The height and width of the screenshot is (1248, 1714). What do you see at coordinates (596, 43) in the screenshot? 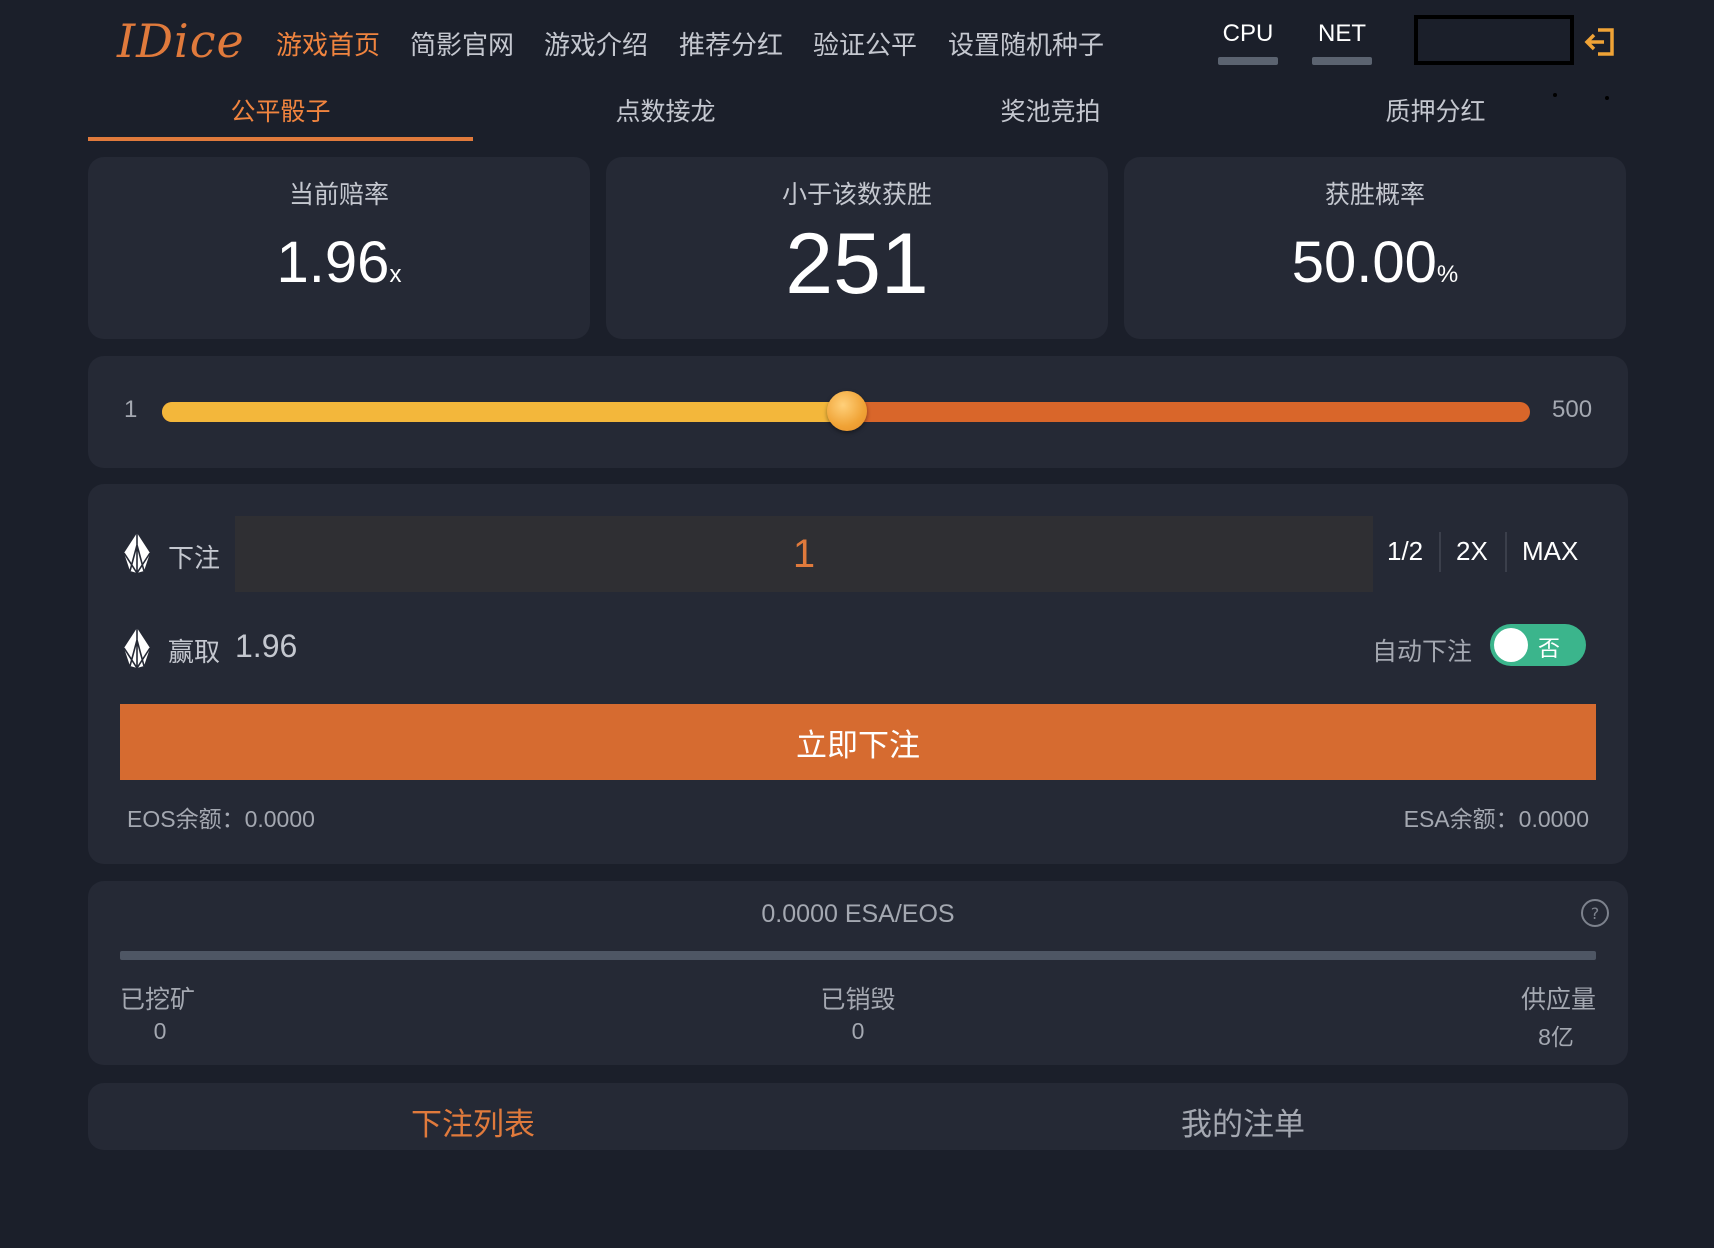
I see `nav-item-game-intro: 游戏介绍` at bounding box center [596, 43].